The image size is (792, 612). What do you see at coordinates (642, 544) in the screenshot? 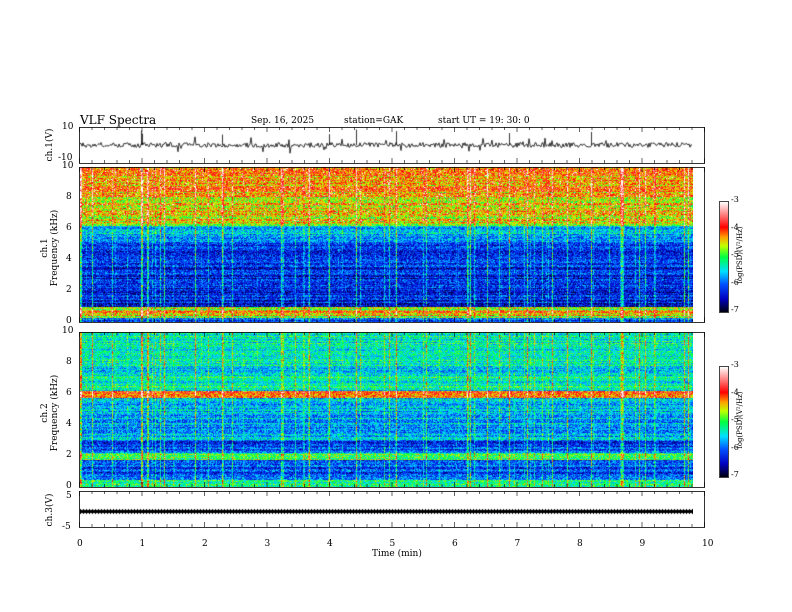
I see `x-tick-label: 9` at bounding box center [642, 544].